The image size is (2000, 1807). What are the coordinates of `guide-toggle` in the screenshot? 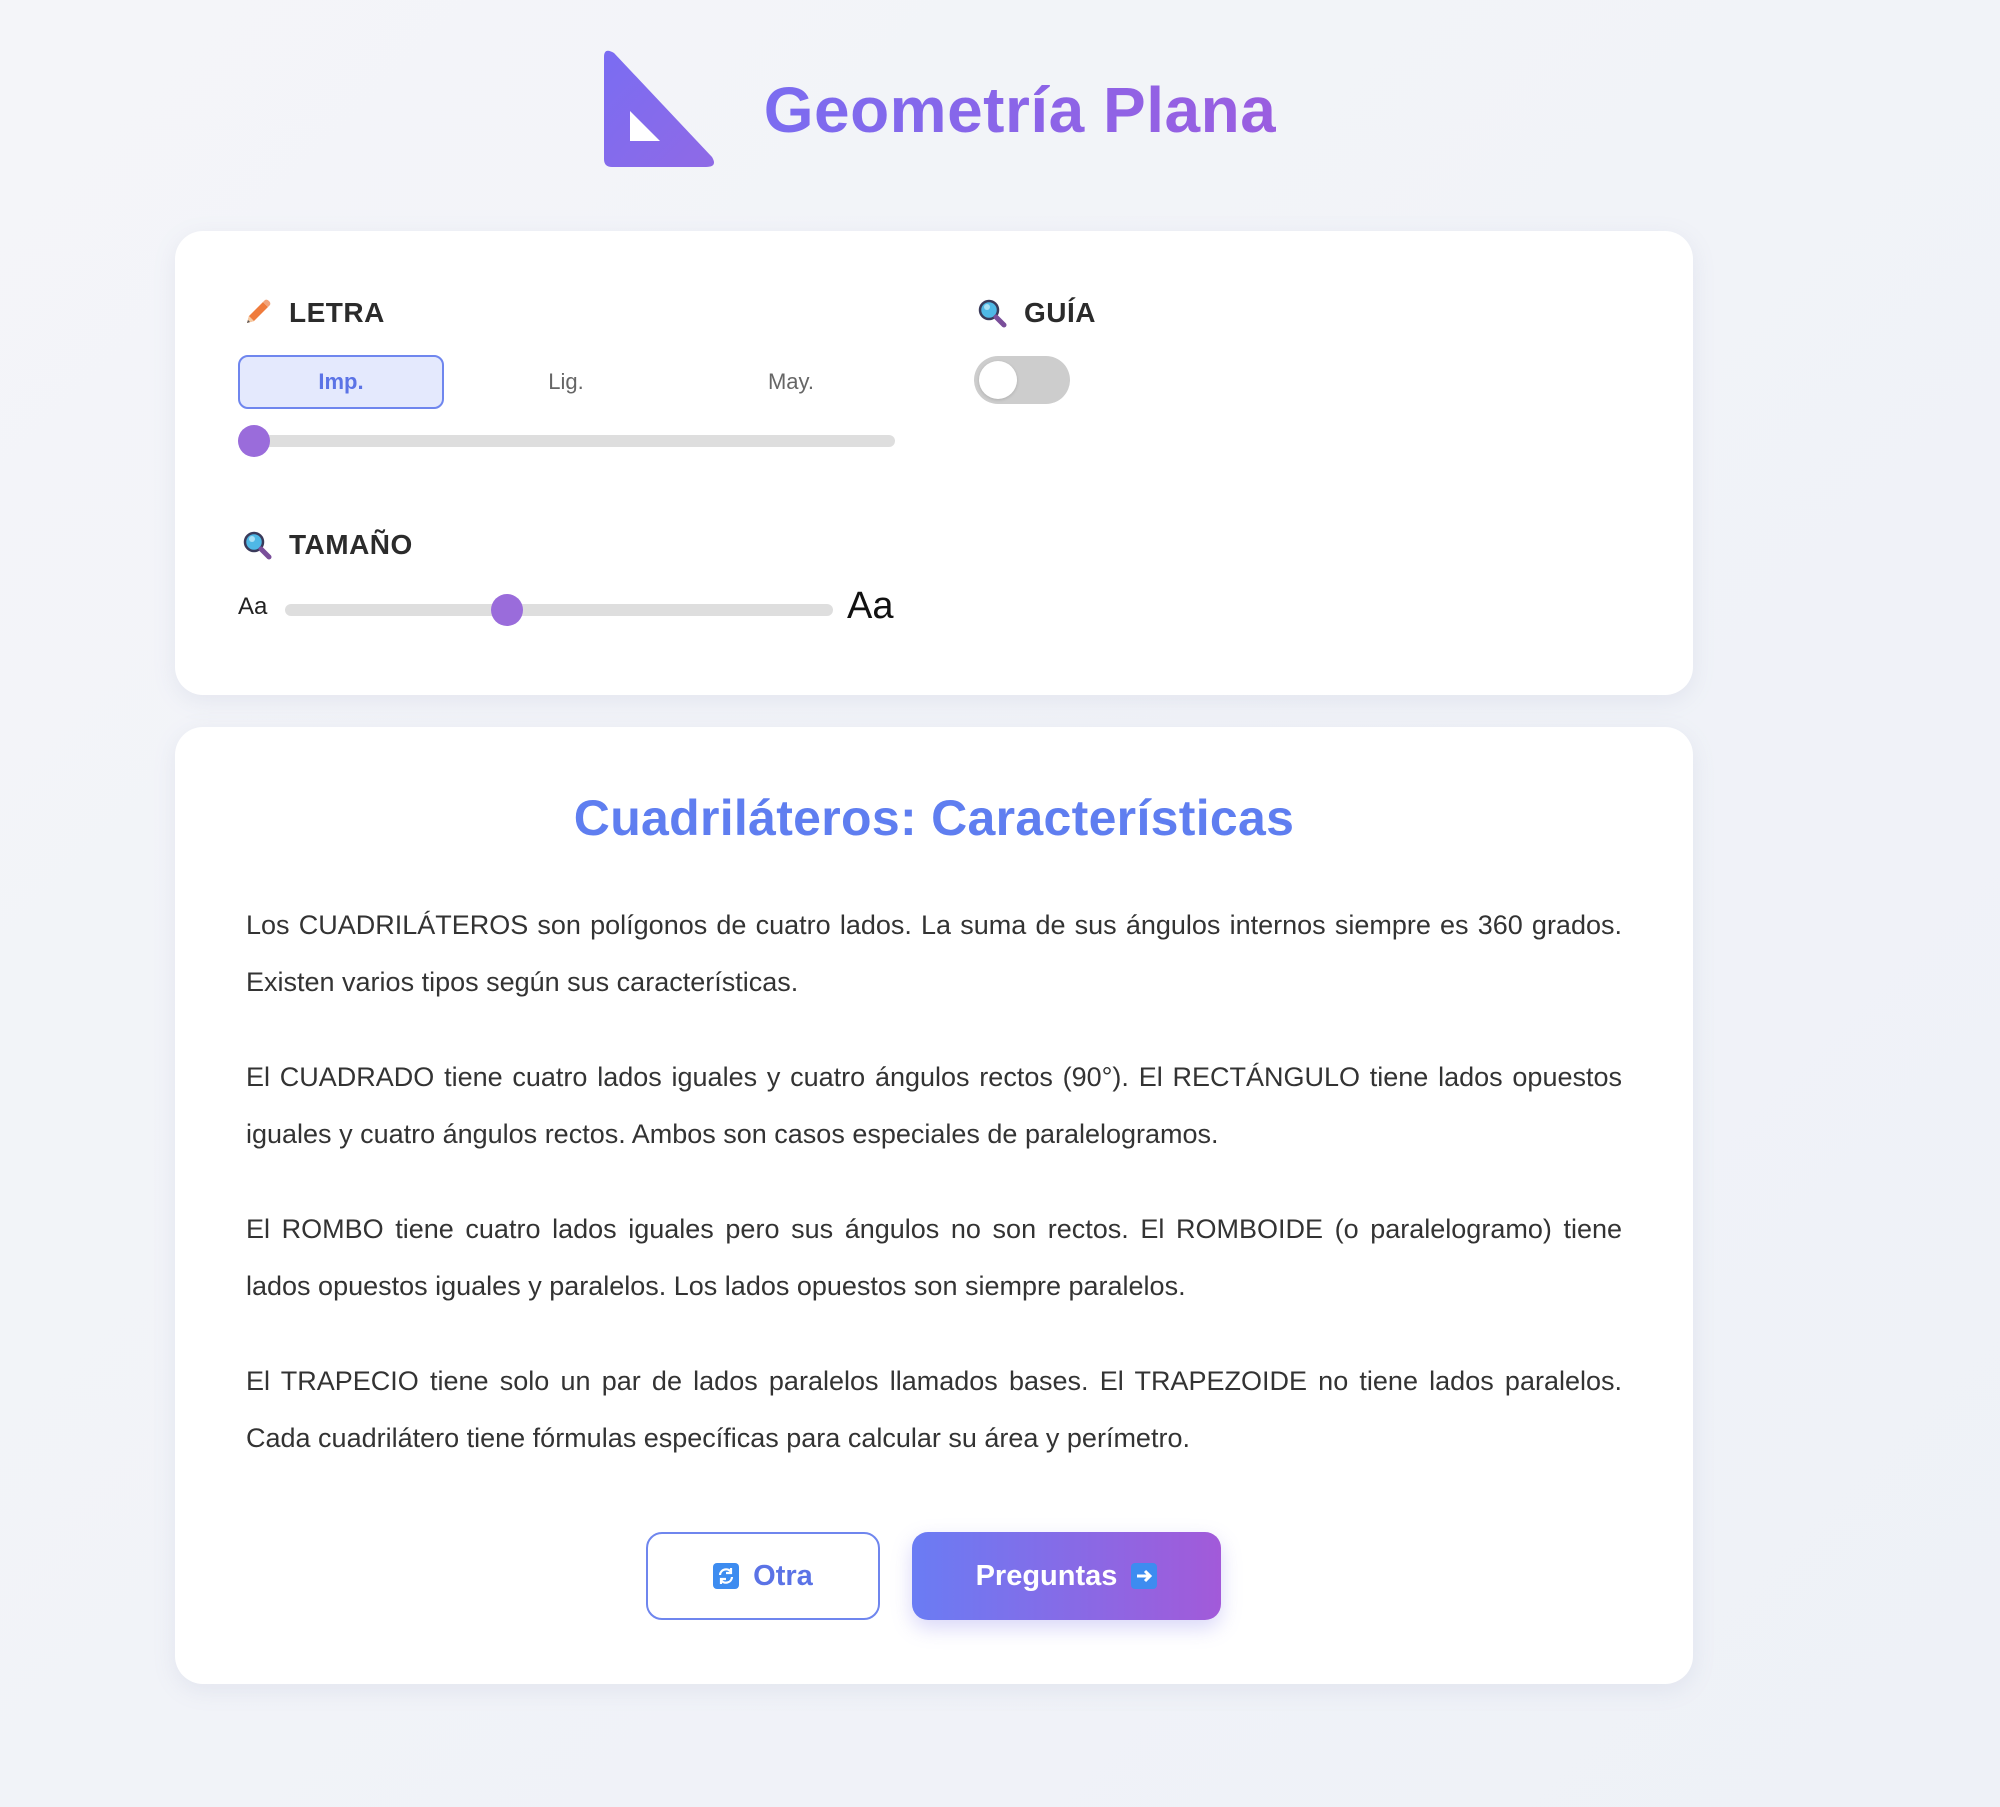 It's located at (1022, 380).